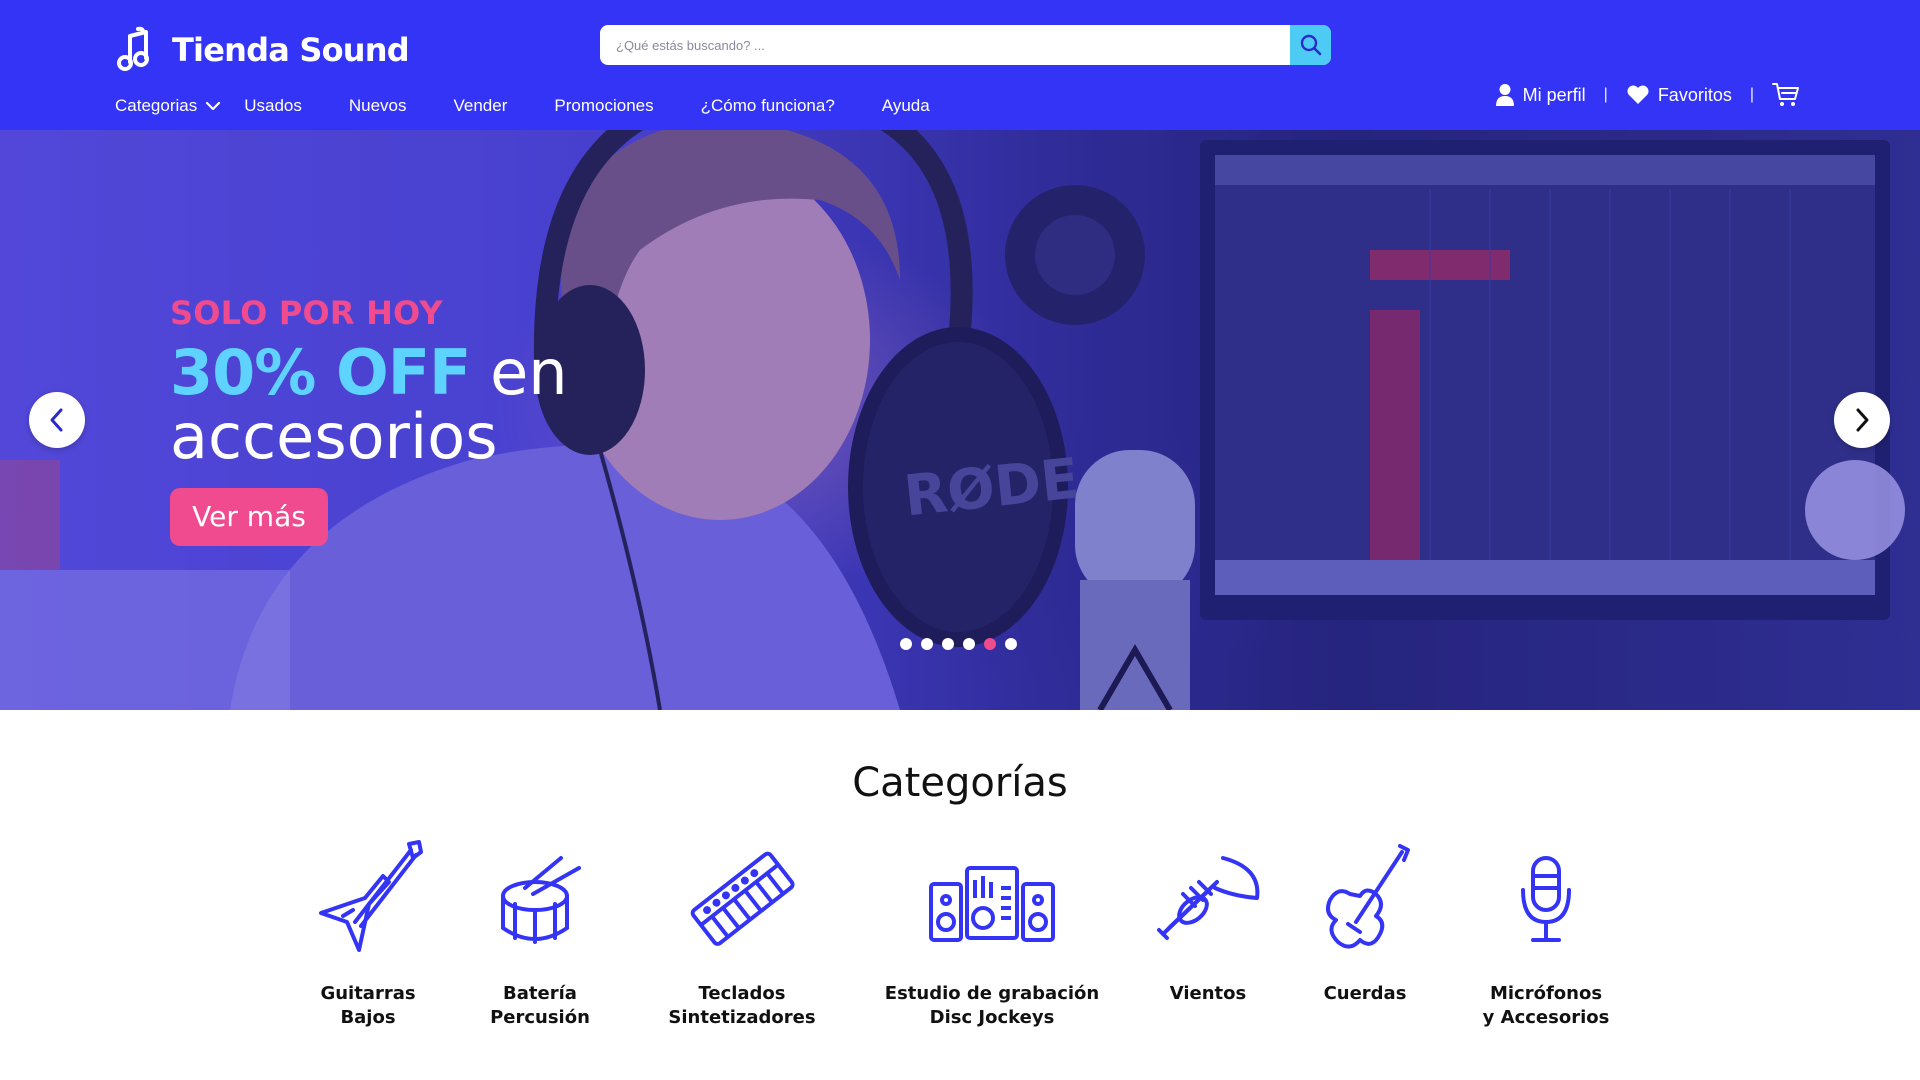 This screenshot has height=1080, width=1920. I want to click on search-bar, so click(965, 45).